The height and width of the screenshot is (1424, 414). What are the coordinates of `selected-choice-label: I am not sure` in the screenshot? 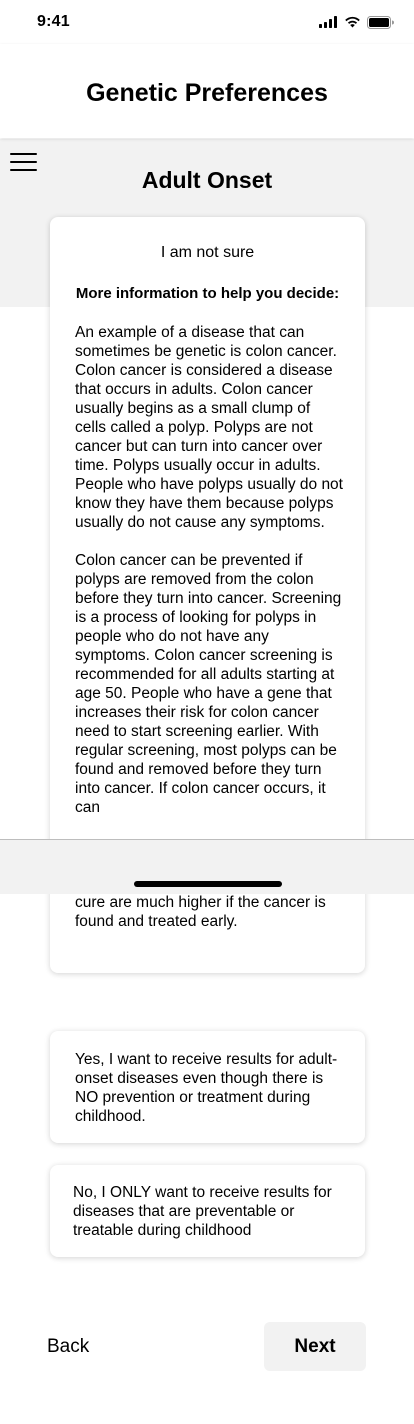 It's located at (207, 252).